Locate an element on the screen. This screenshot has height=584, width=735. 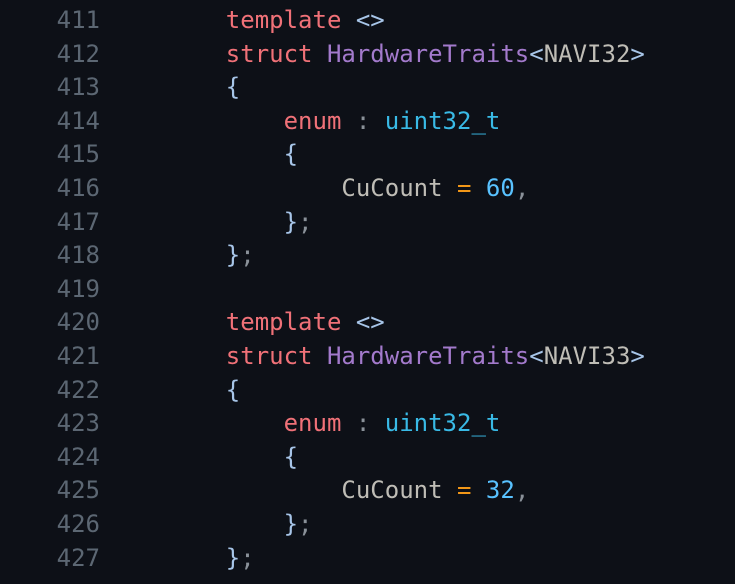
line-number: 427 is located at coordinates (78, 557).